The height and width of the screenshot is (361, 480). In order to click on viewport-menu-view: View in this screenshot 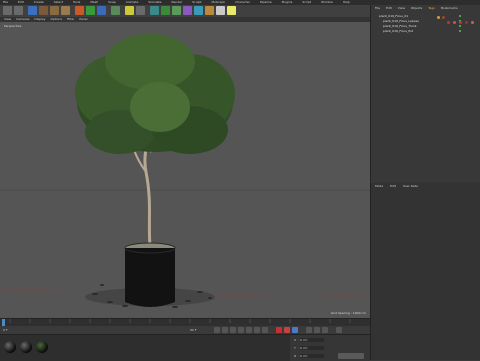, I will do `click(7, 19)`.